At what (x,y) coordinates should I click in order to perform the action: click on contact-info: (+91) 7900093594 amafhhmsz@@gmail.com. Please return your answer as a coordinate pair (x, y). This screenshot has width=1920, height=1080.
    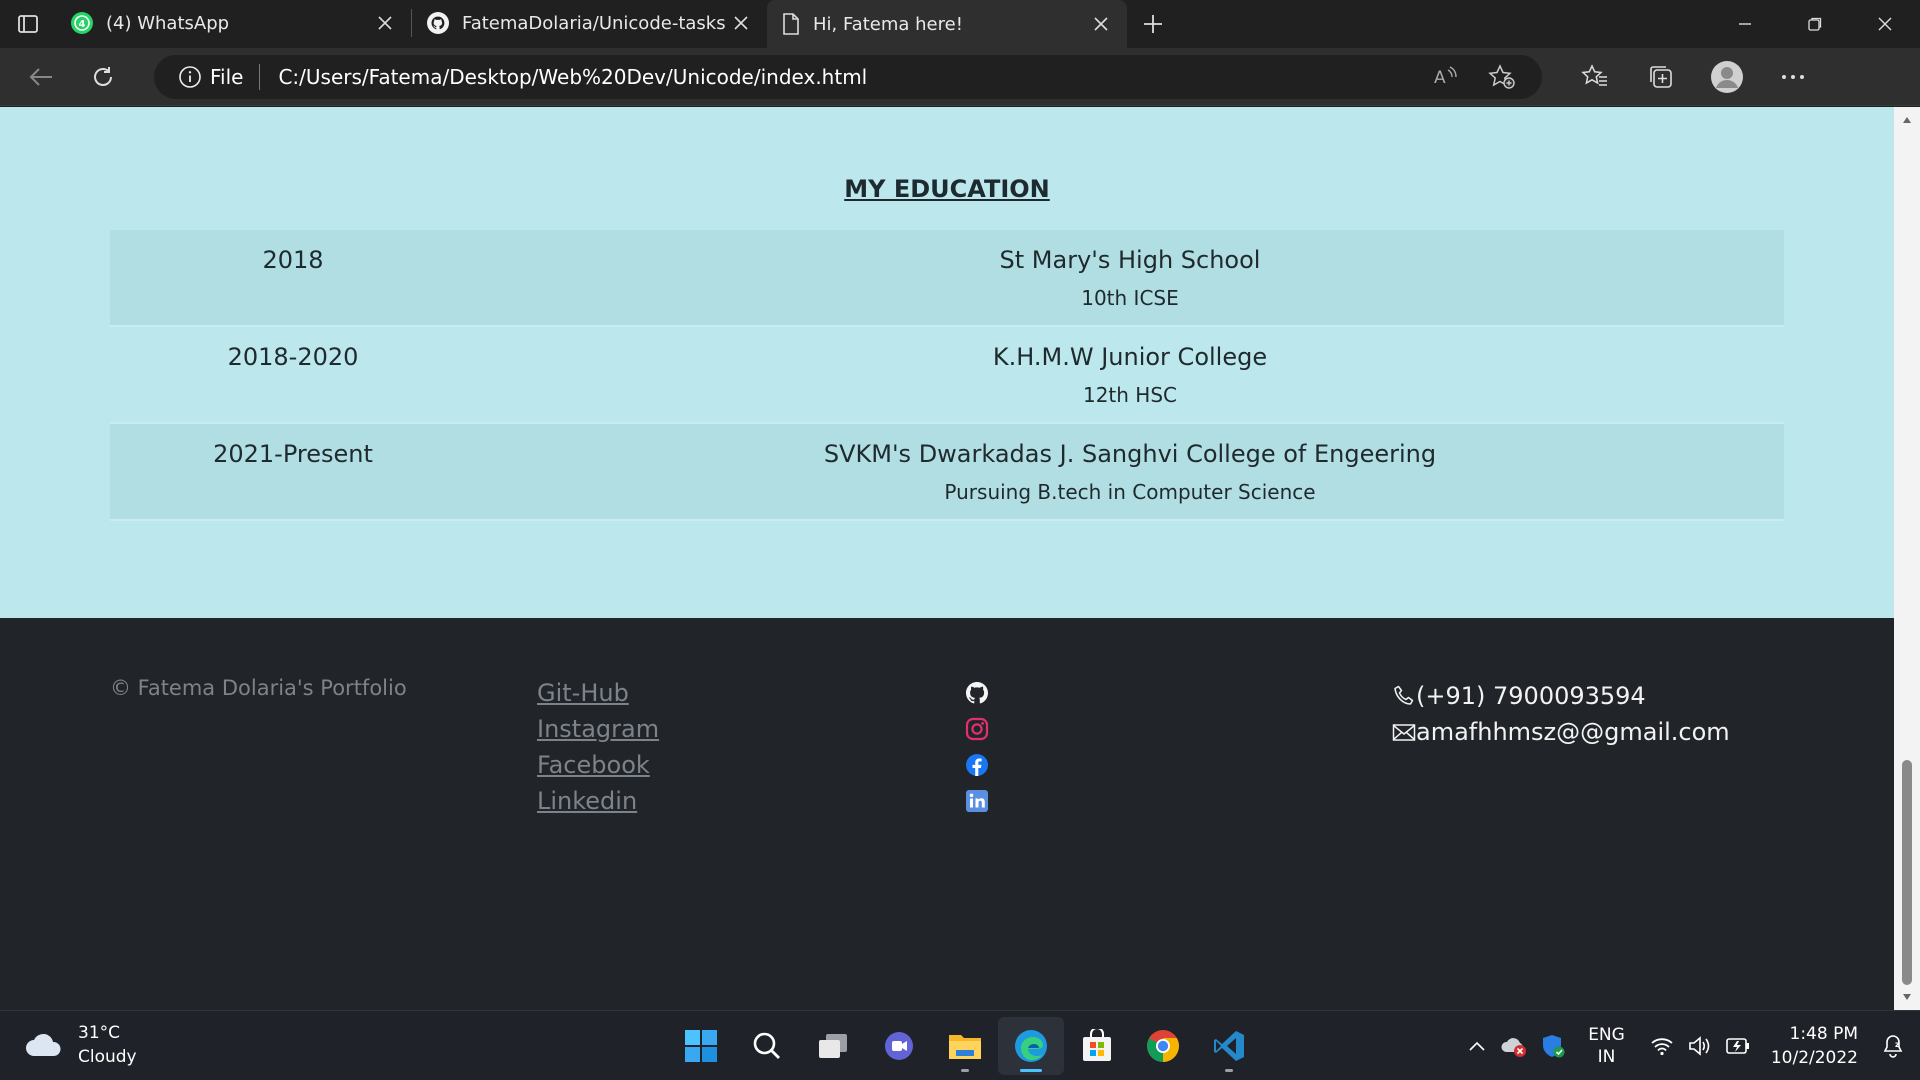
    Looking at the image, I should click on (1561, 714).